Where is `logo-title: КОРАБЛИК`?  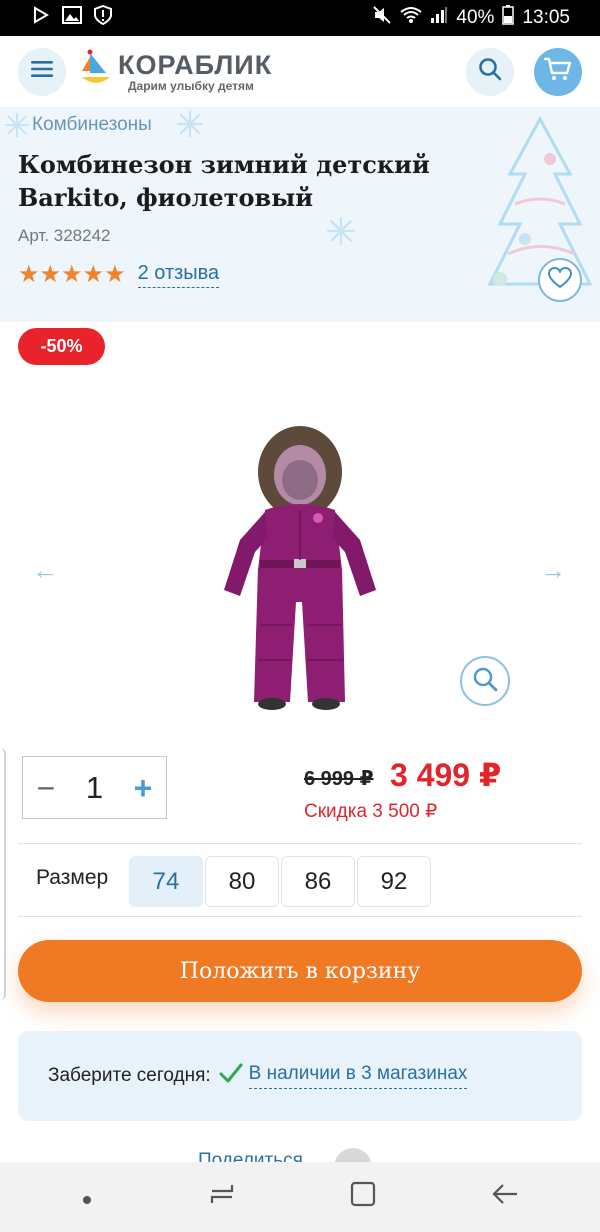
logo-title: КОРАБЛИК is located at coordinates (195, 64).